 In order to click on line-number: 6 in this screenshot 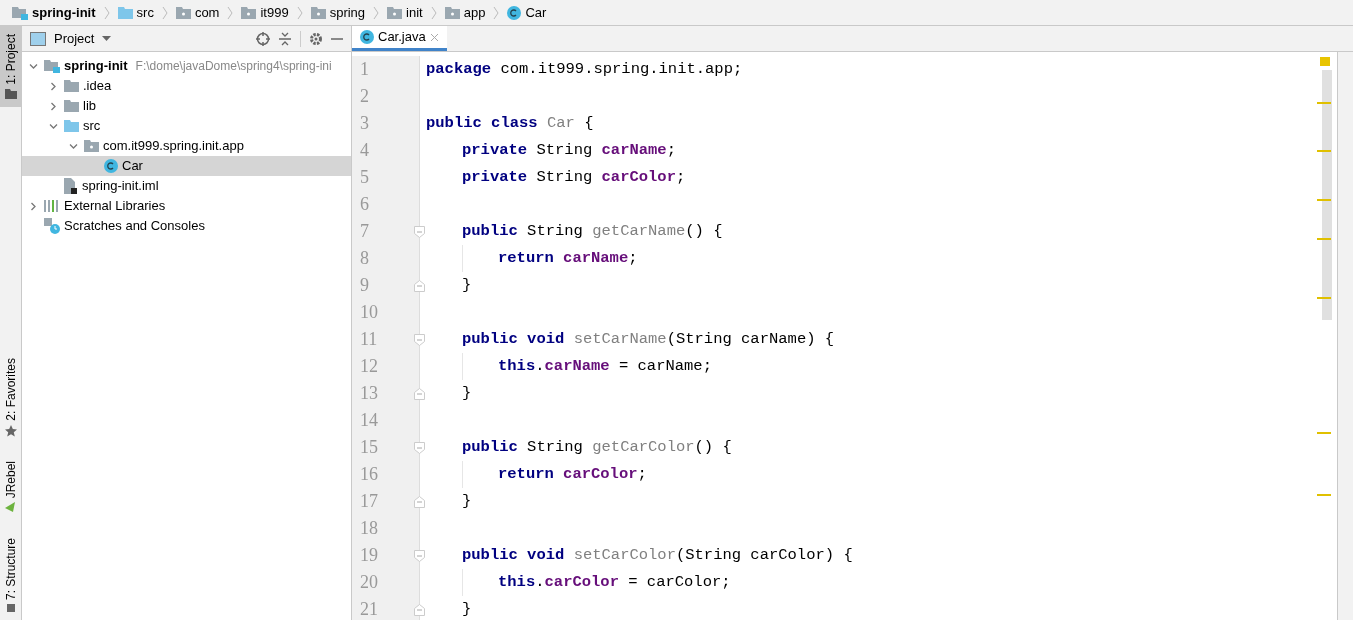, I will do `click(364, 204)`.